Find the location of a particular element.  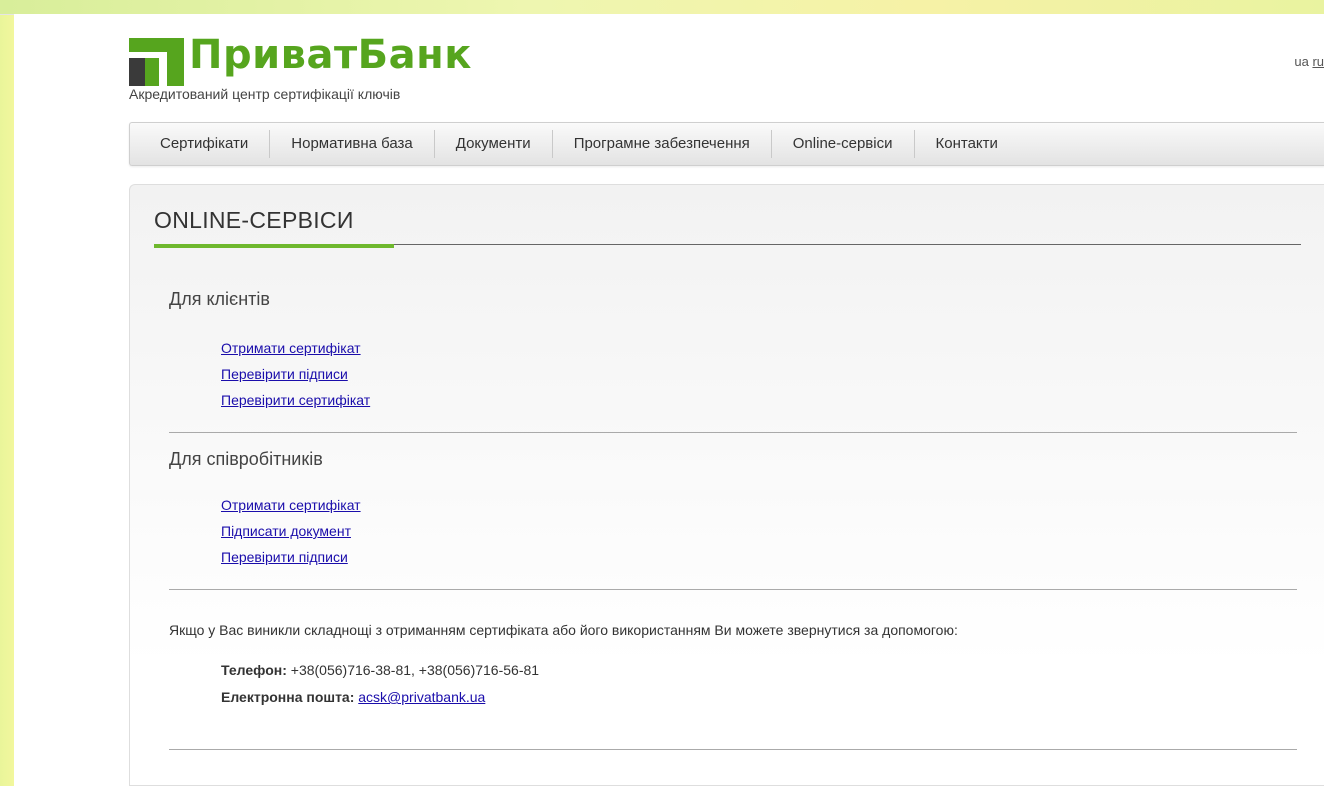

nav-item-contacts: Контакти is located at coordinates (967, 144).